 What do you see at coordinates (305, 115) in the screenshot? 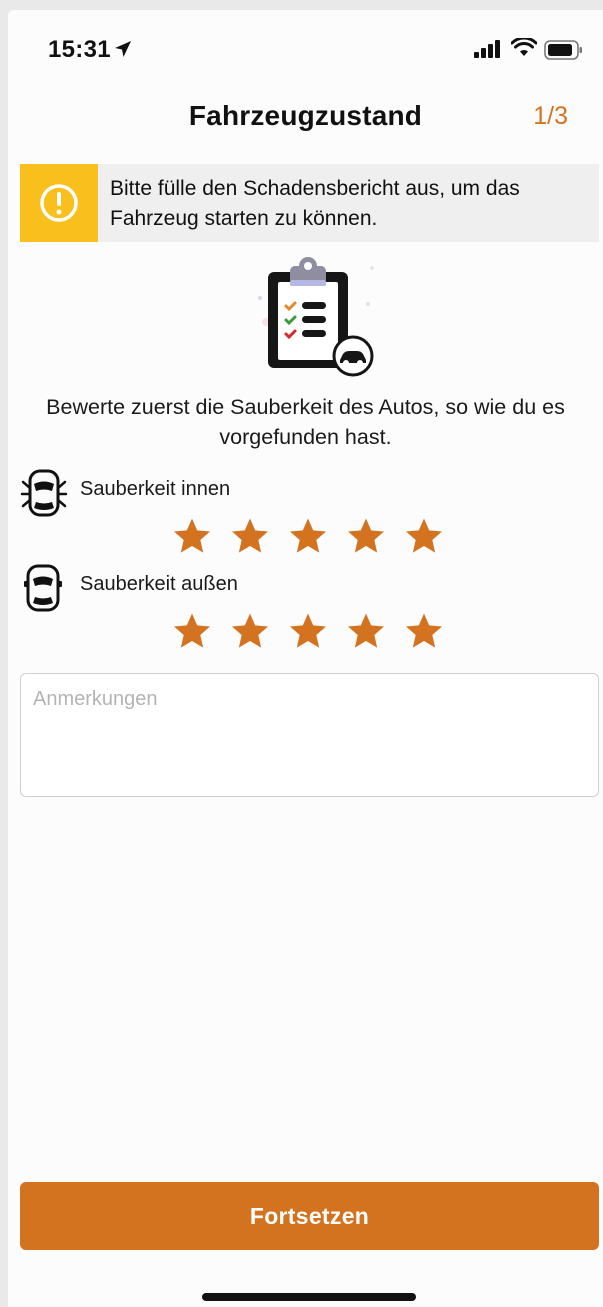
I see `page-title: Fahrzeugzustand` at bounding box center [305, 115].